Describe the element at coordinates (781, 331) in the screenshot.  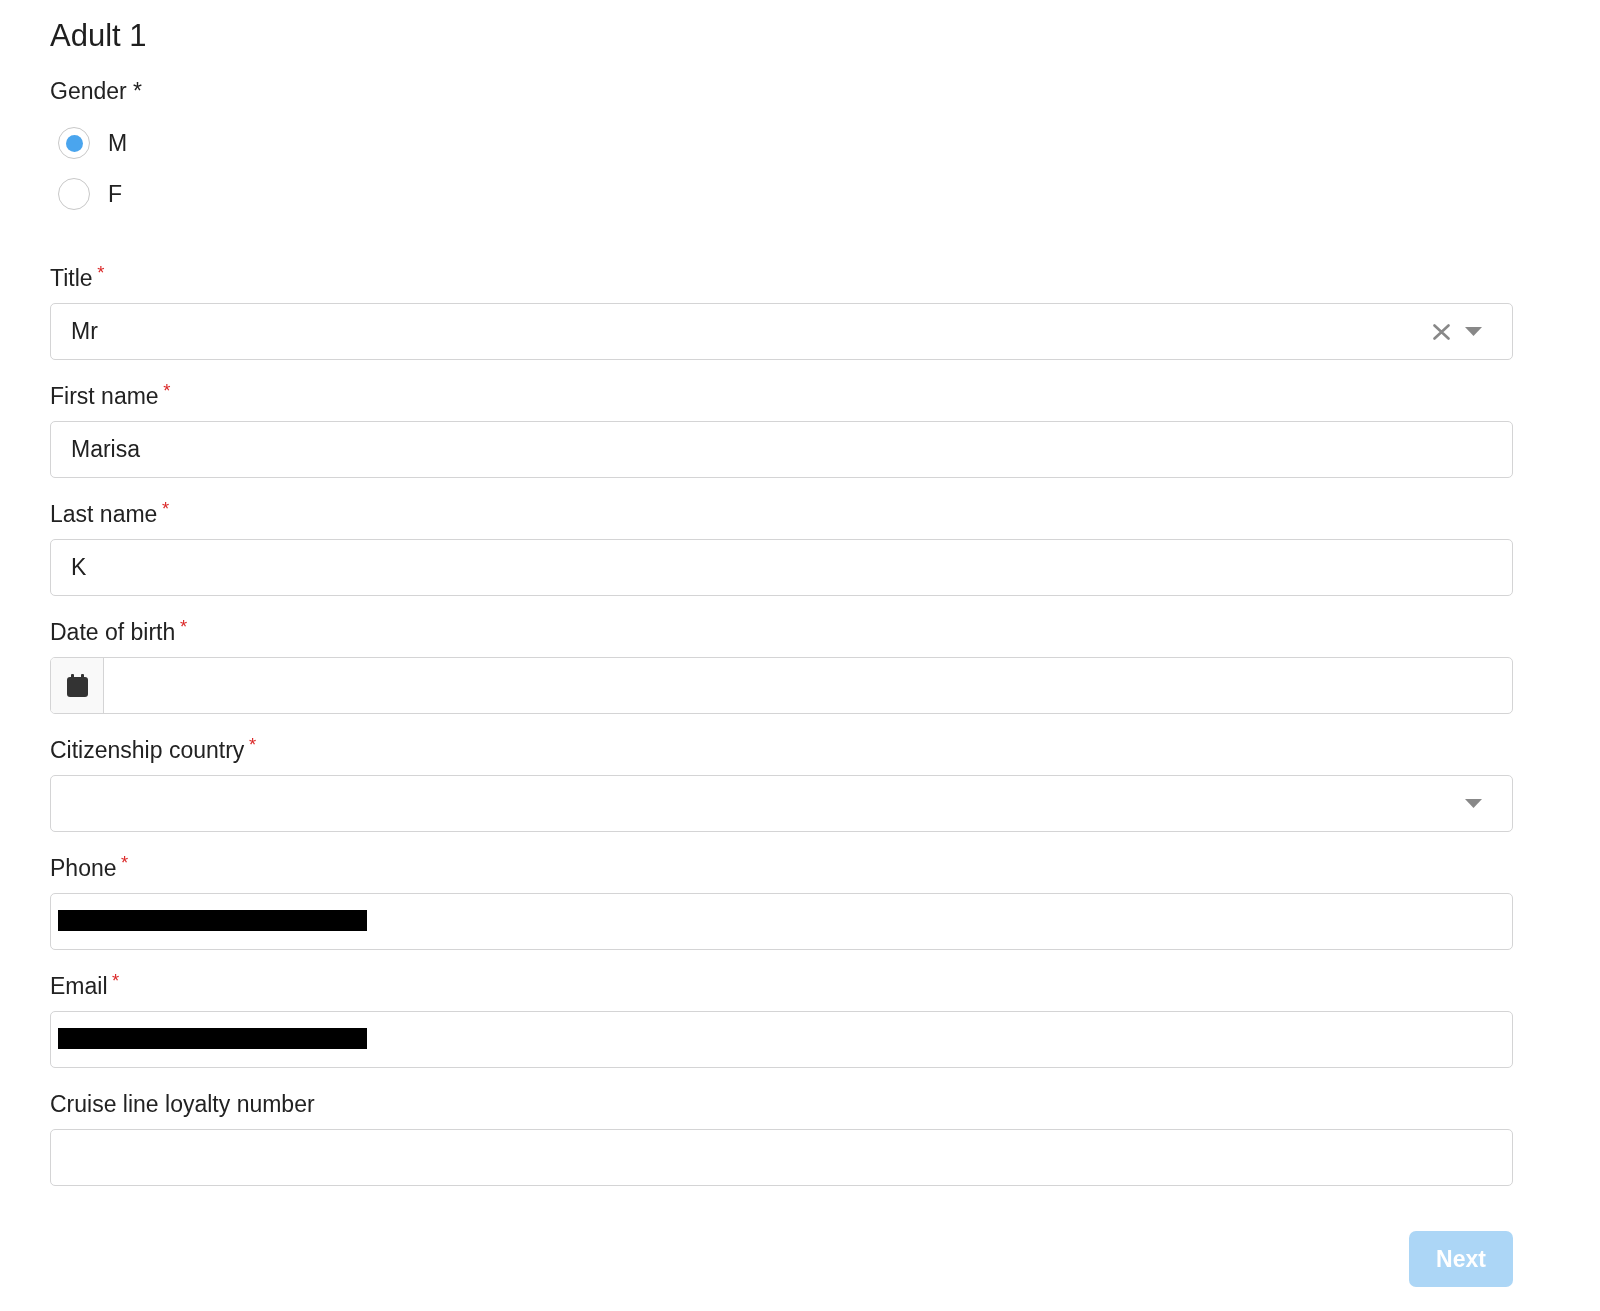
I see `select-field: Mr` at that location.